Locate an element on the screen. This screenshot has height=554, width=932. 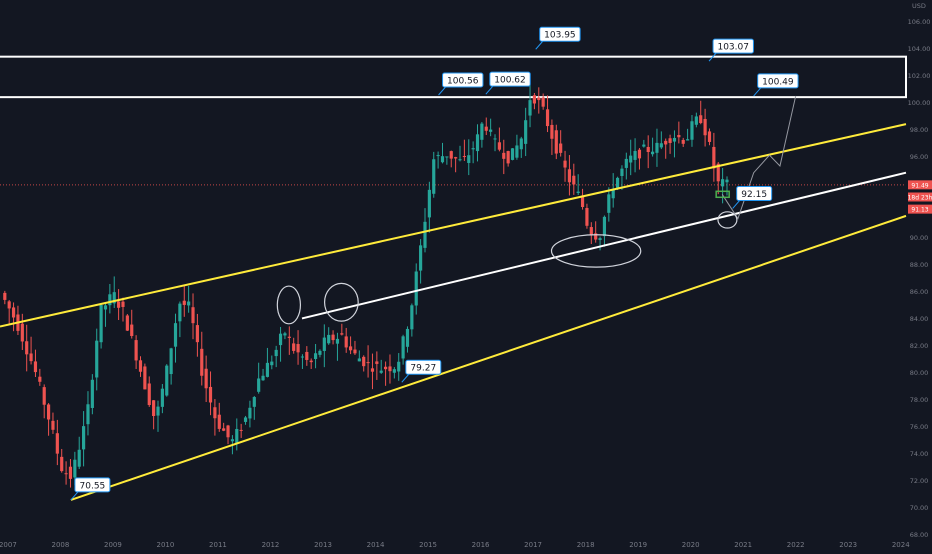
x-tick-label: 2019 is located at coordinates (638, 545).